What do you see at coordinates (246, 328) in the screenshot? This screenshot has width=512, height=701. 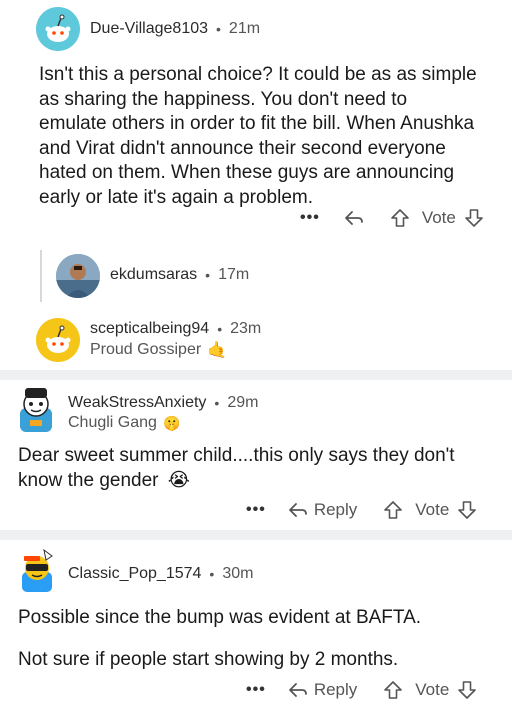 I see `timestamp: 23m` at bounding box center [246, 328].